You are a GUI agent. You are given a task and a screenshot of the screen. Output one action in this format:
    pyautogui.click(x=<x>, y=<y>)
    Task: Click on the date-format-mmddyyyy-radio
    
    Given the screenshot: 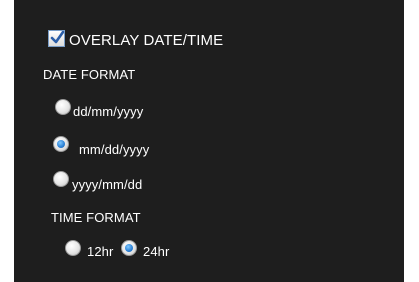 What is the action you would take?
    pyautogui.click(x=61, y=144)
    